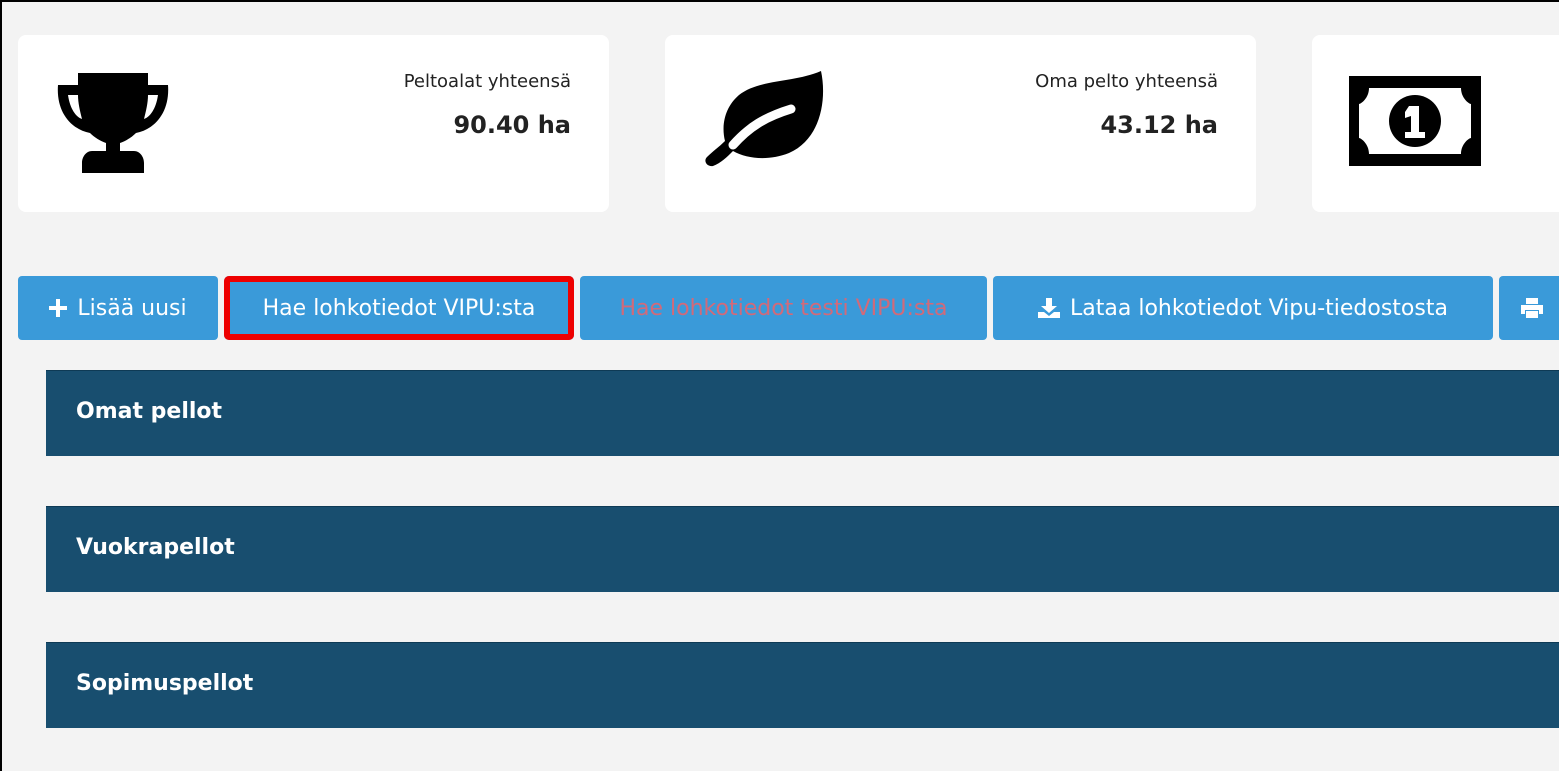 The height and width of the screenshot is (771, 1559). I want to click on load-vipu-file-button: Lataa lohkotiedot Vipu-tiedostosta, so click(1243, 308).